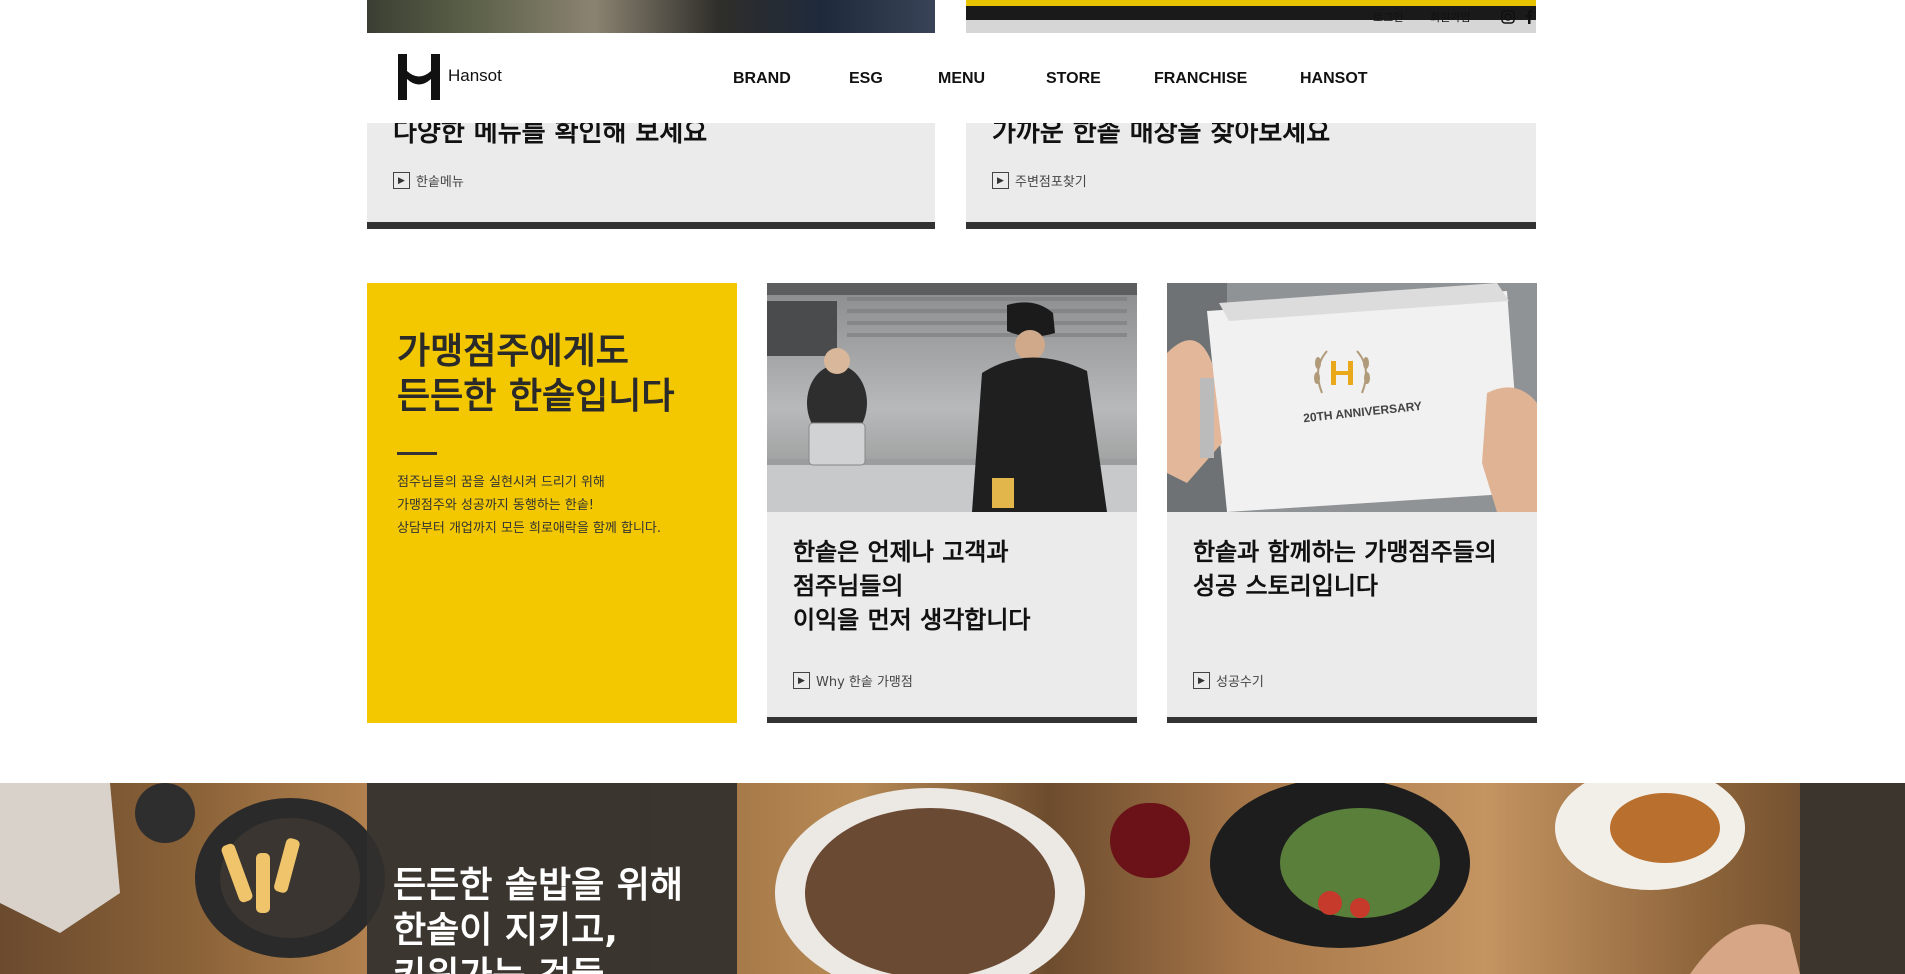 The width and height of the screenshot is (1905, 974). Describe the element at coordinates (651, 16) in the screenshot. I see `menu-photo` at that location.